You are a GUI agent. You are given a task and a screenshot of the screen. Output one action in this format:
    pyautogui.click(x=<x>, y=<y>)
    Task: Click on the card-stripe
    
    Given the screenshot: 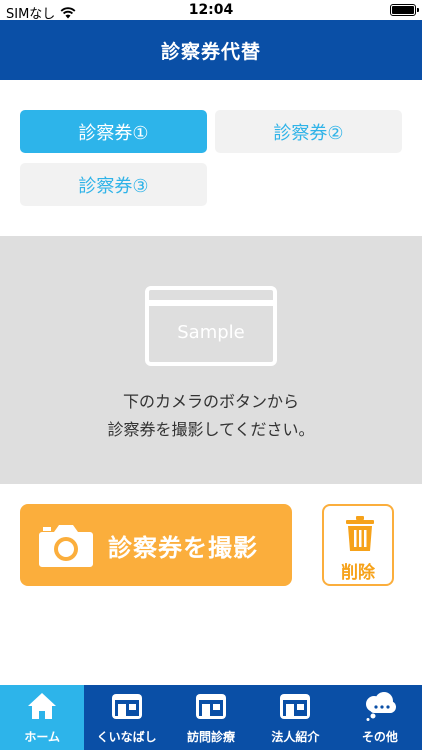 What is the action you would take?
    pyautogui.click(x=211, y=303)
    